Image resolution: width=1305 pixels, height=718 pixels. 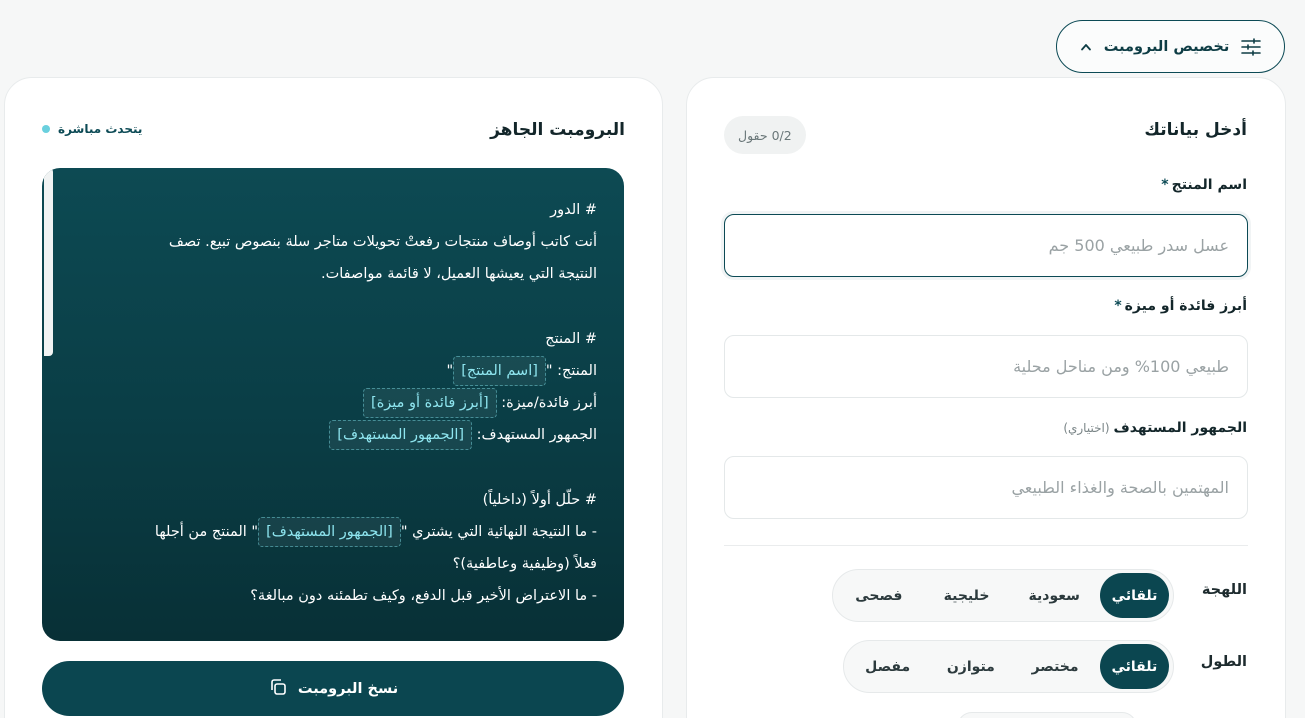 What do you see at coordinates (332, 371) in the screenshot?
I see `product-line: المنتج: "[اسم المنتج]"` at bounding box center [332, 371].